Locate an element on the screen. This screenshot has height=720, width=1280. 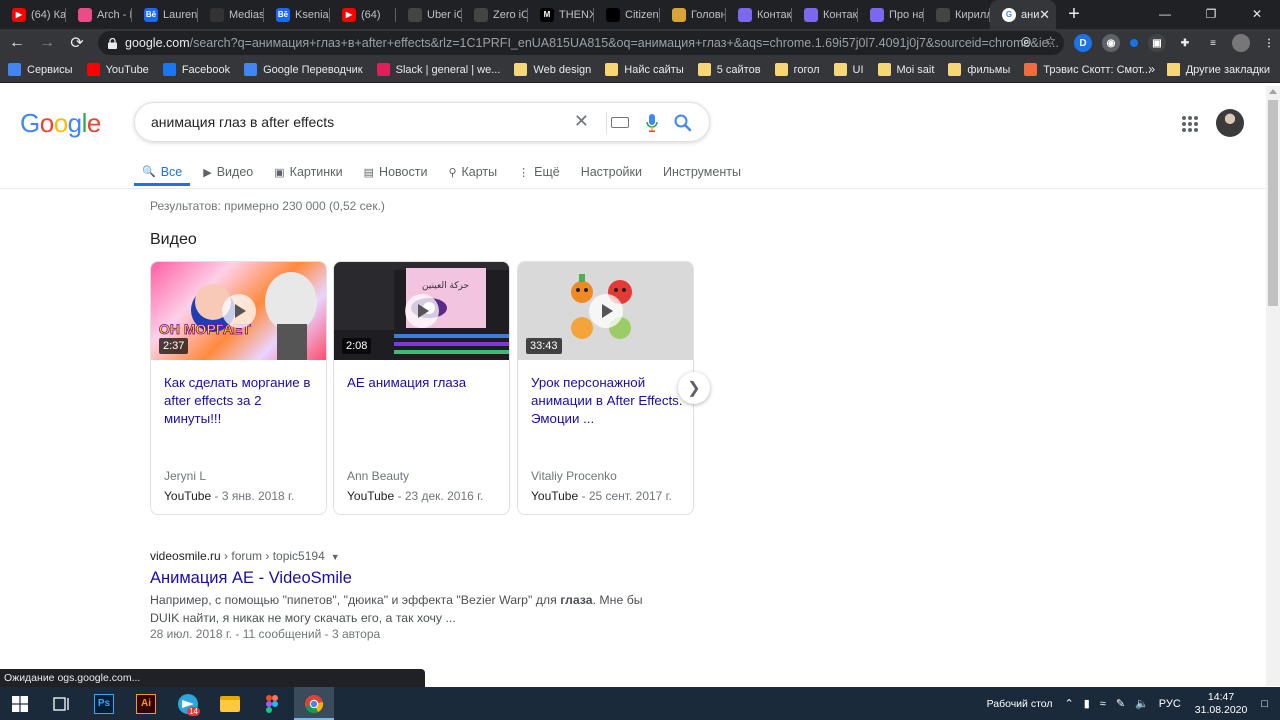
maximize-button: ❐ is located at coordinates (1211, 14).